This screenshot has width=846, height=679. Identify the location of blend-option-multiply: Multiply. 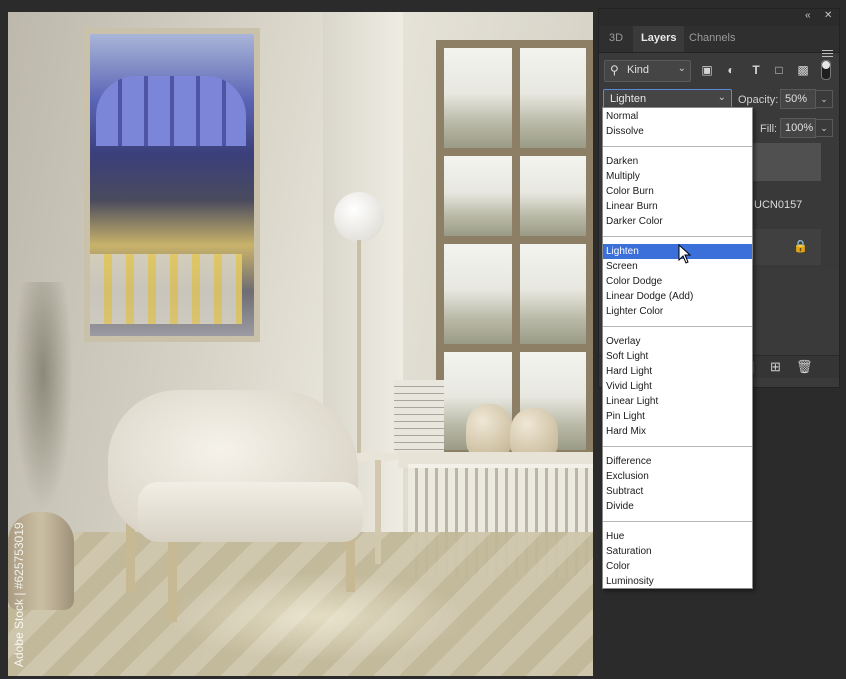
(677, 176).